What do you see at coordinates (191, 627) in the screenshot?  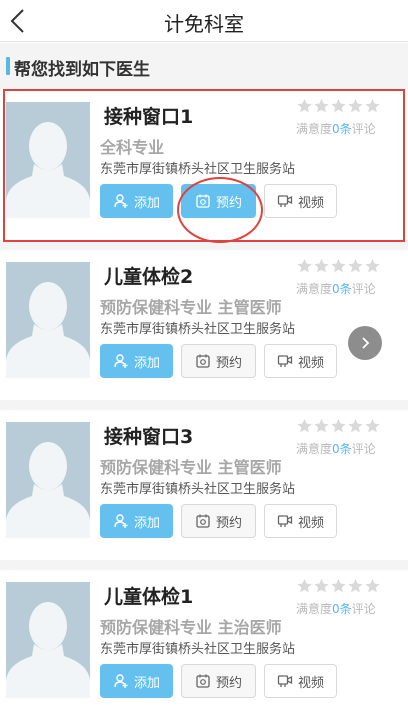 I see `doctor-specialty: 预防保健科专业 主治医师` at bounding box center [191, 627].